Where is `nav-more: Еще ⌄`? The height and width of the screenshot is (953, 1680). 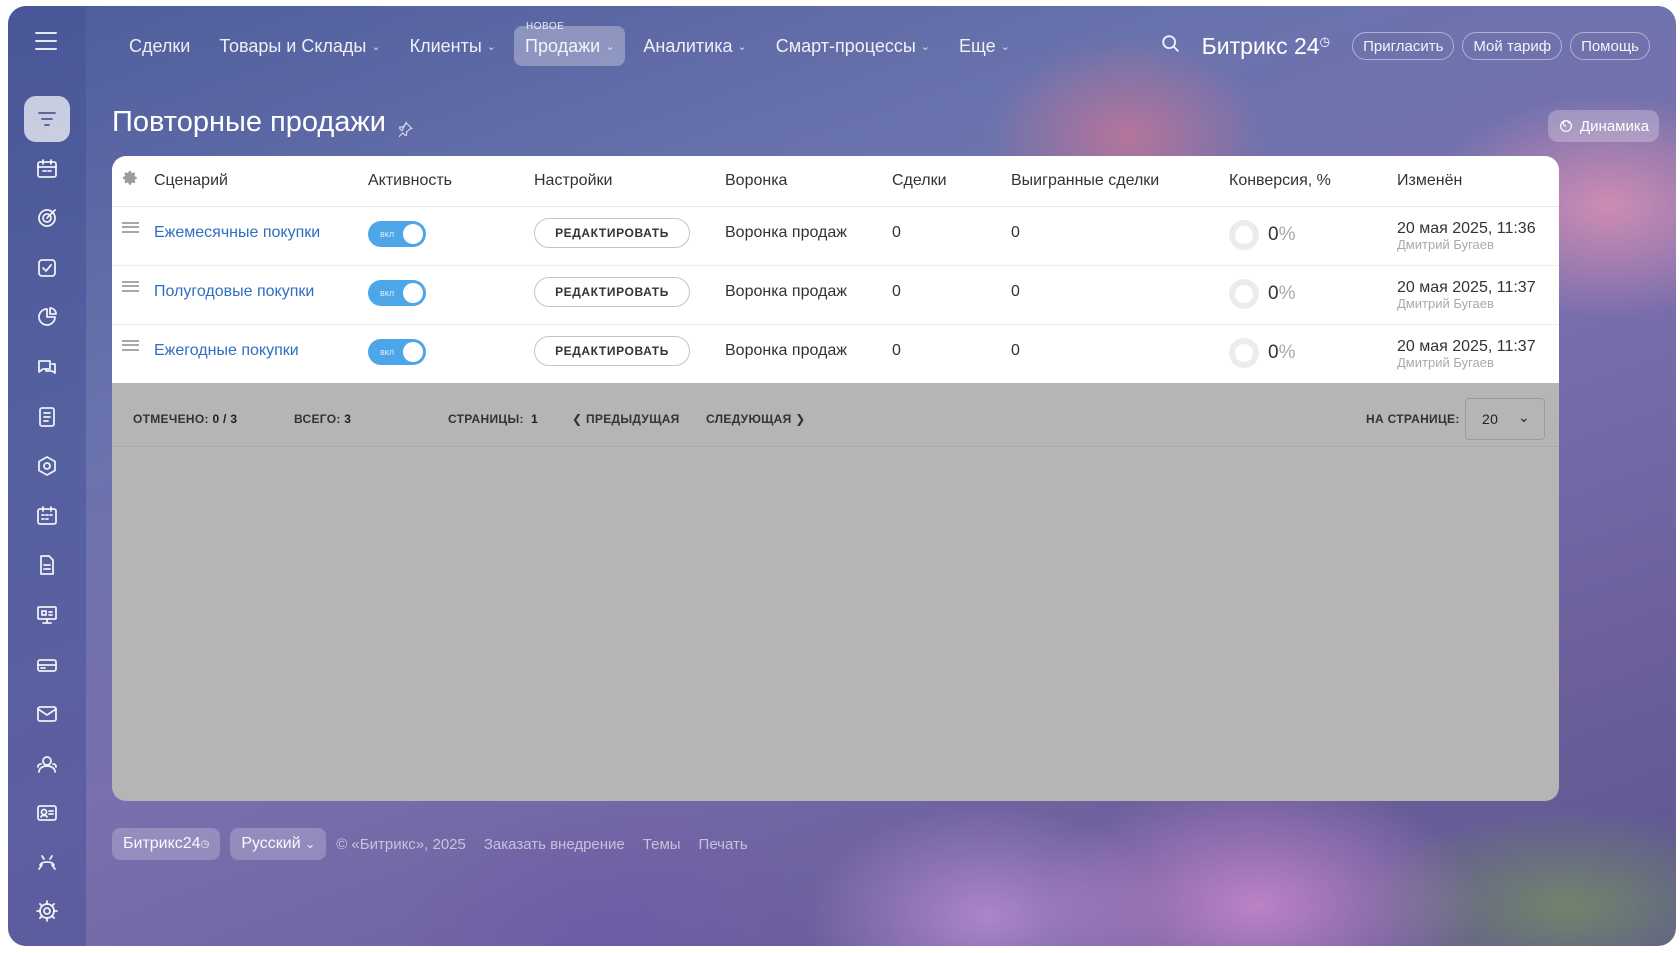
nav-more: Еще ⌄ is located at coordinates (984, 46).